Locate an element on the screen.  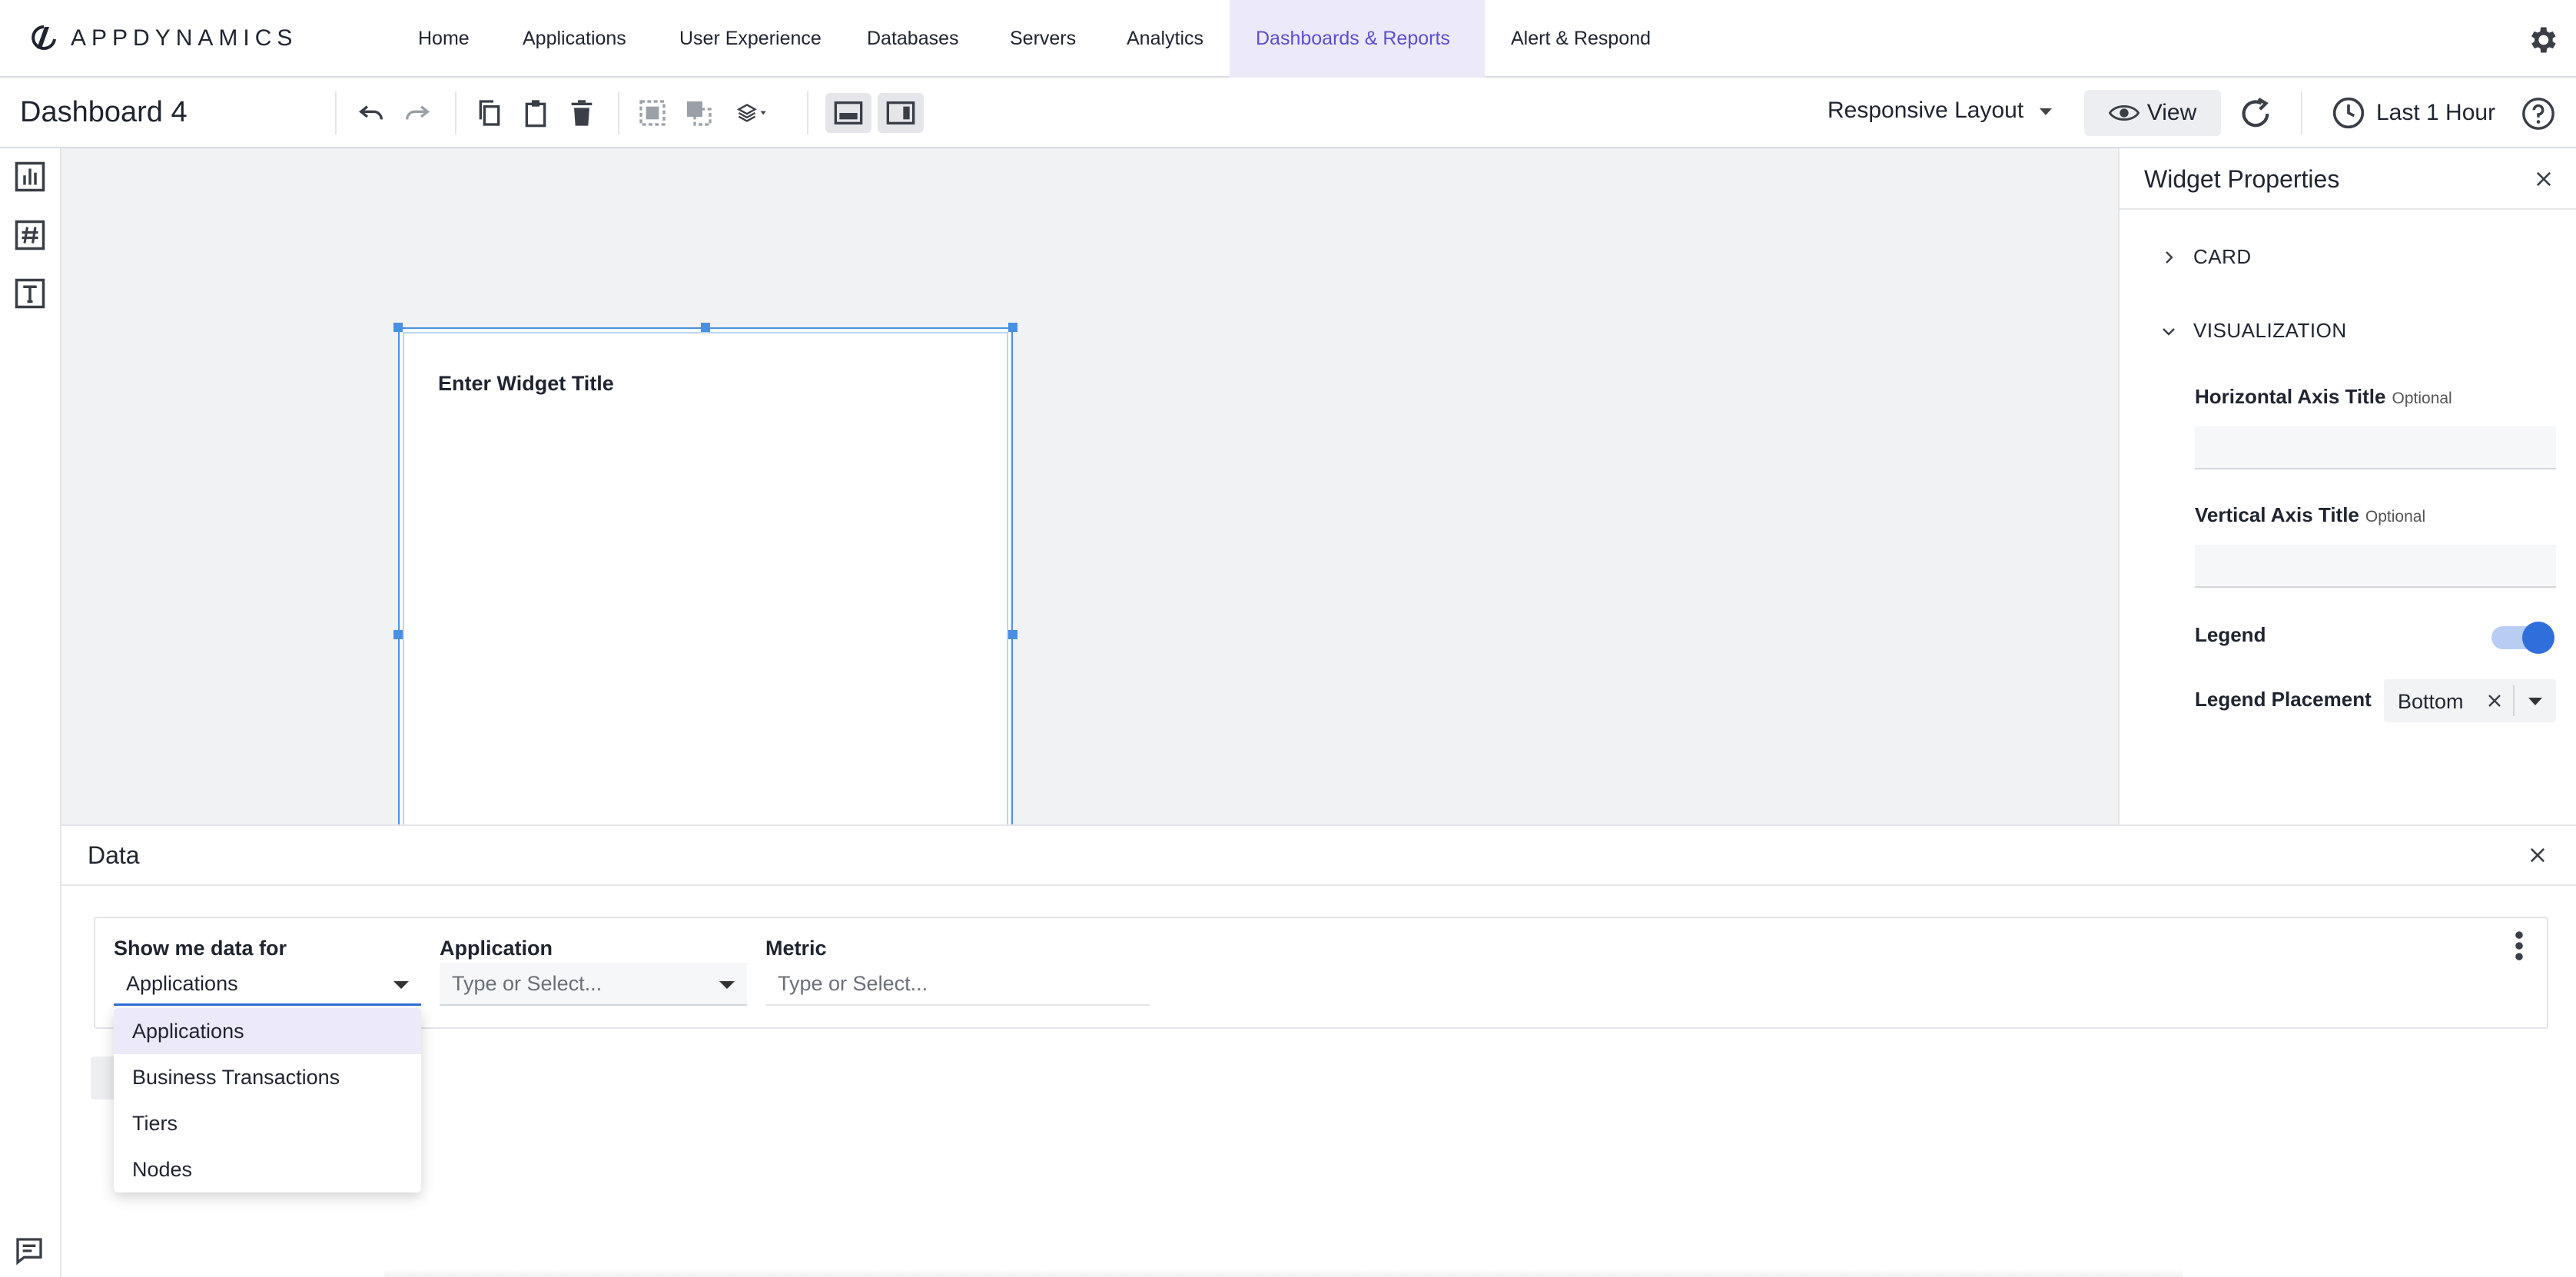
horizontal-axis-title-label: Horizontal Axis Title Optional is located at coordinates (2323, 397).